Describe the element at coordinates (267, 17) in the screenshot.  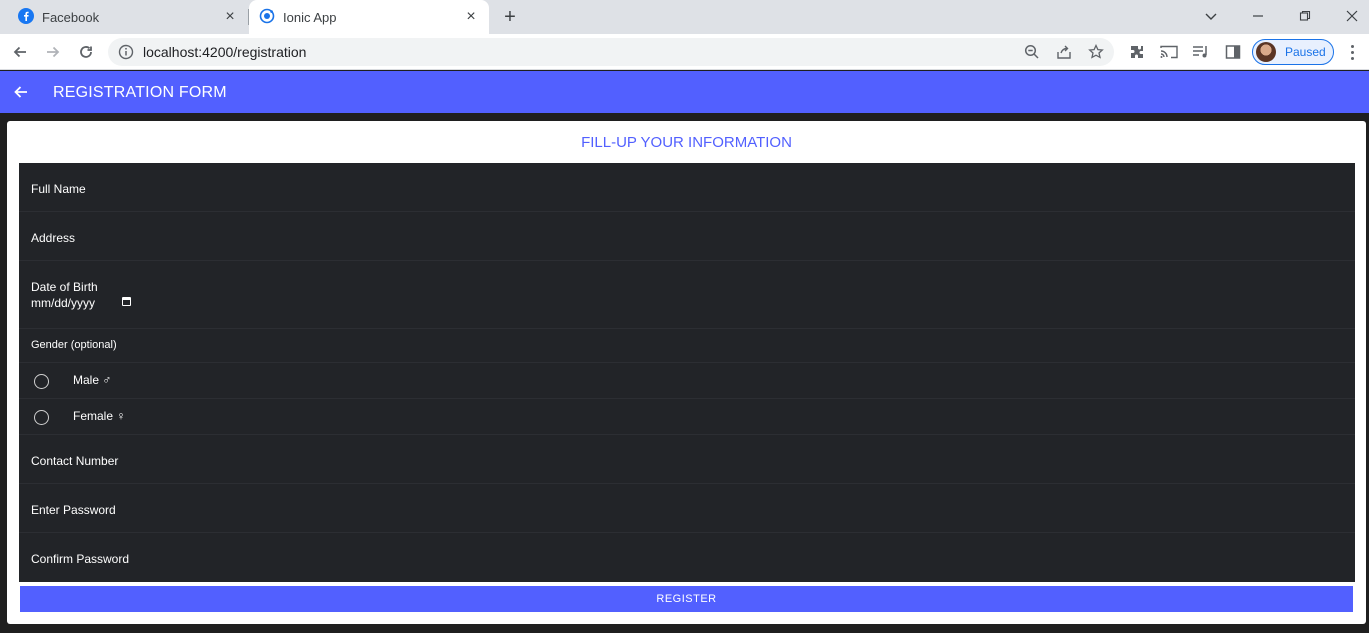
I see `ionic-icon` at that location.